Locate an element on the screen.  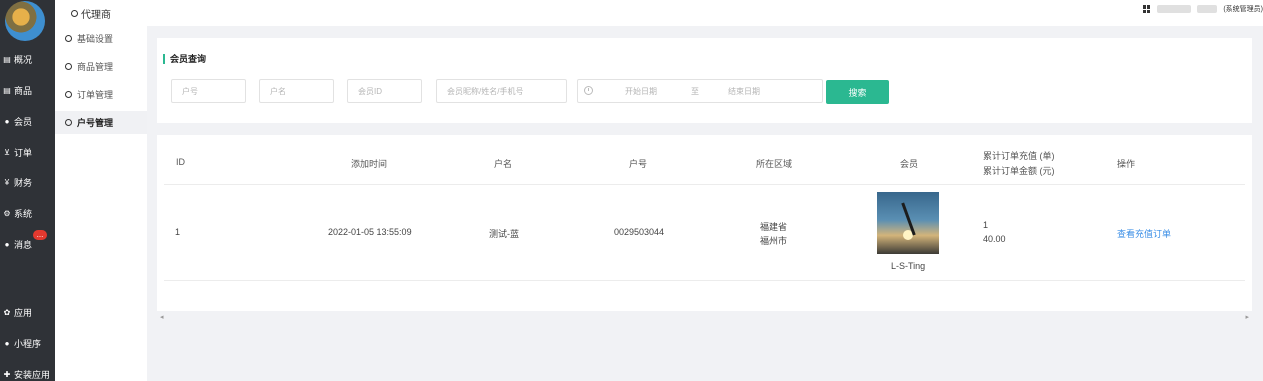
scroll-left-icon: ◂ is located at coordinates (162, 317).